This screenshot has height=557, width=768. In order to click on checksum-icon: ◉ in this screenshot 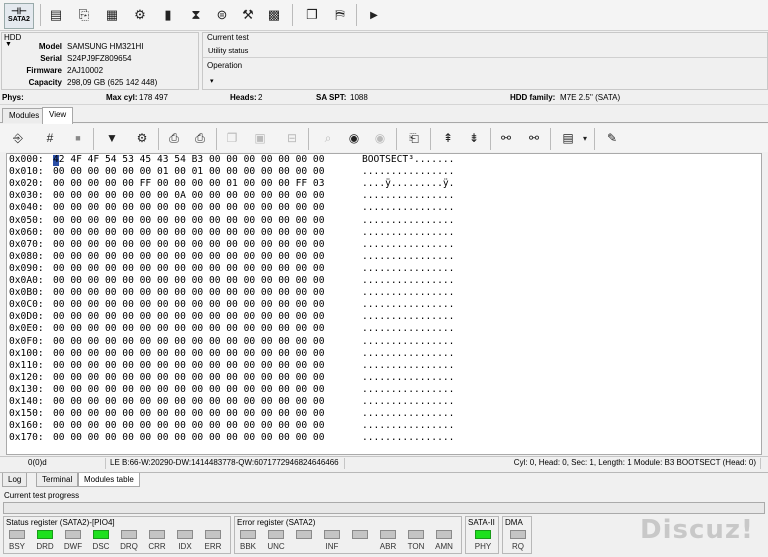, I will do `click(354, 138)`.